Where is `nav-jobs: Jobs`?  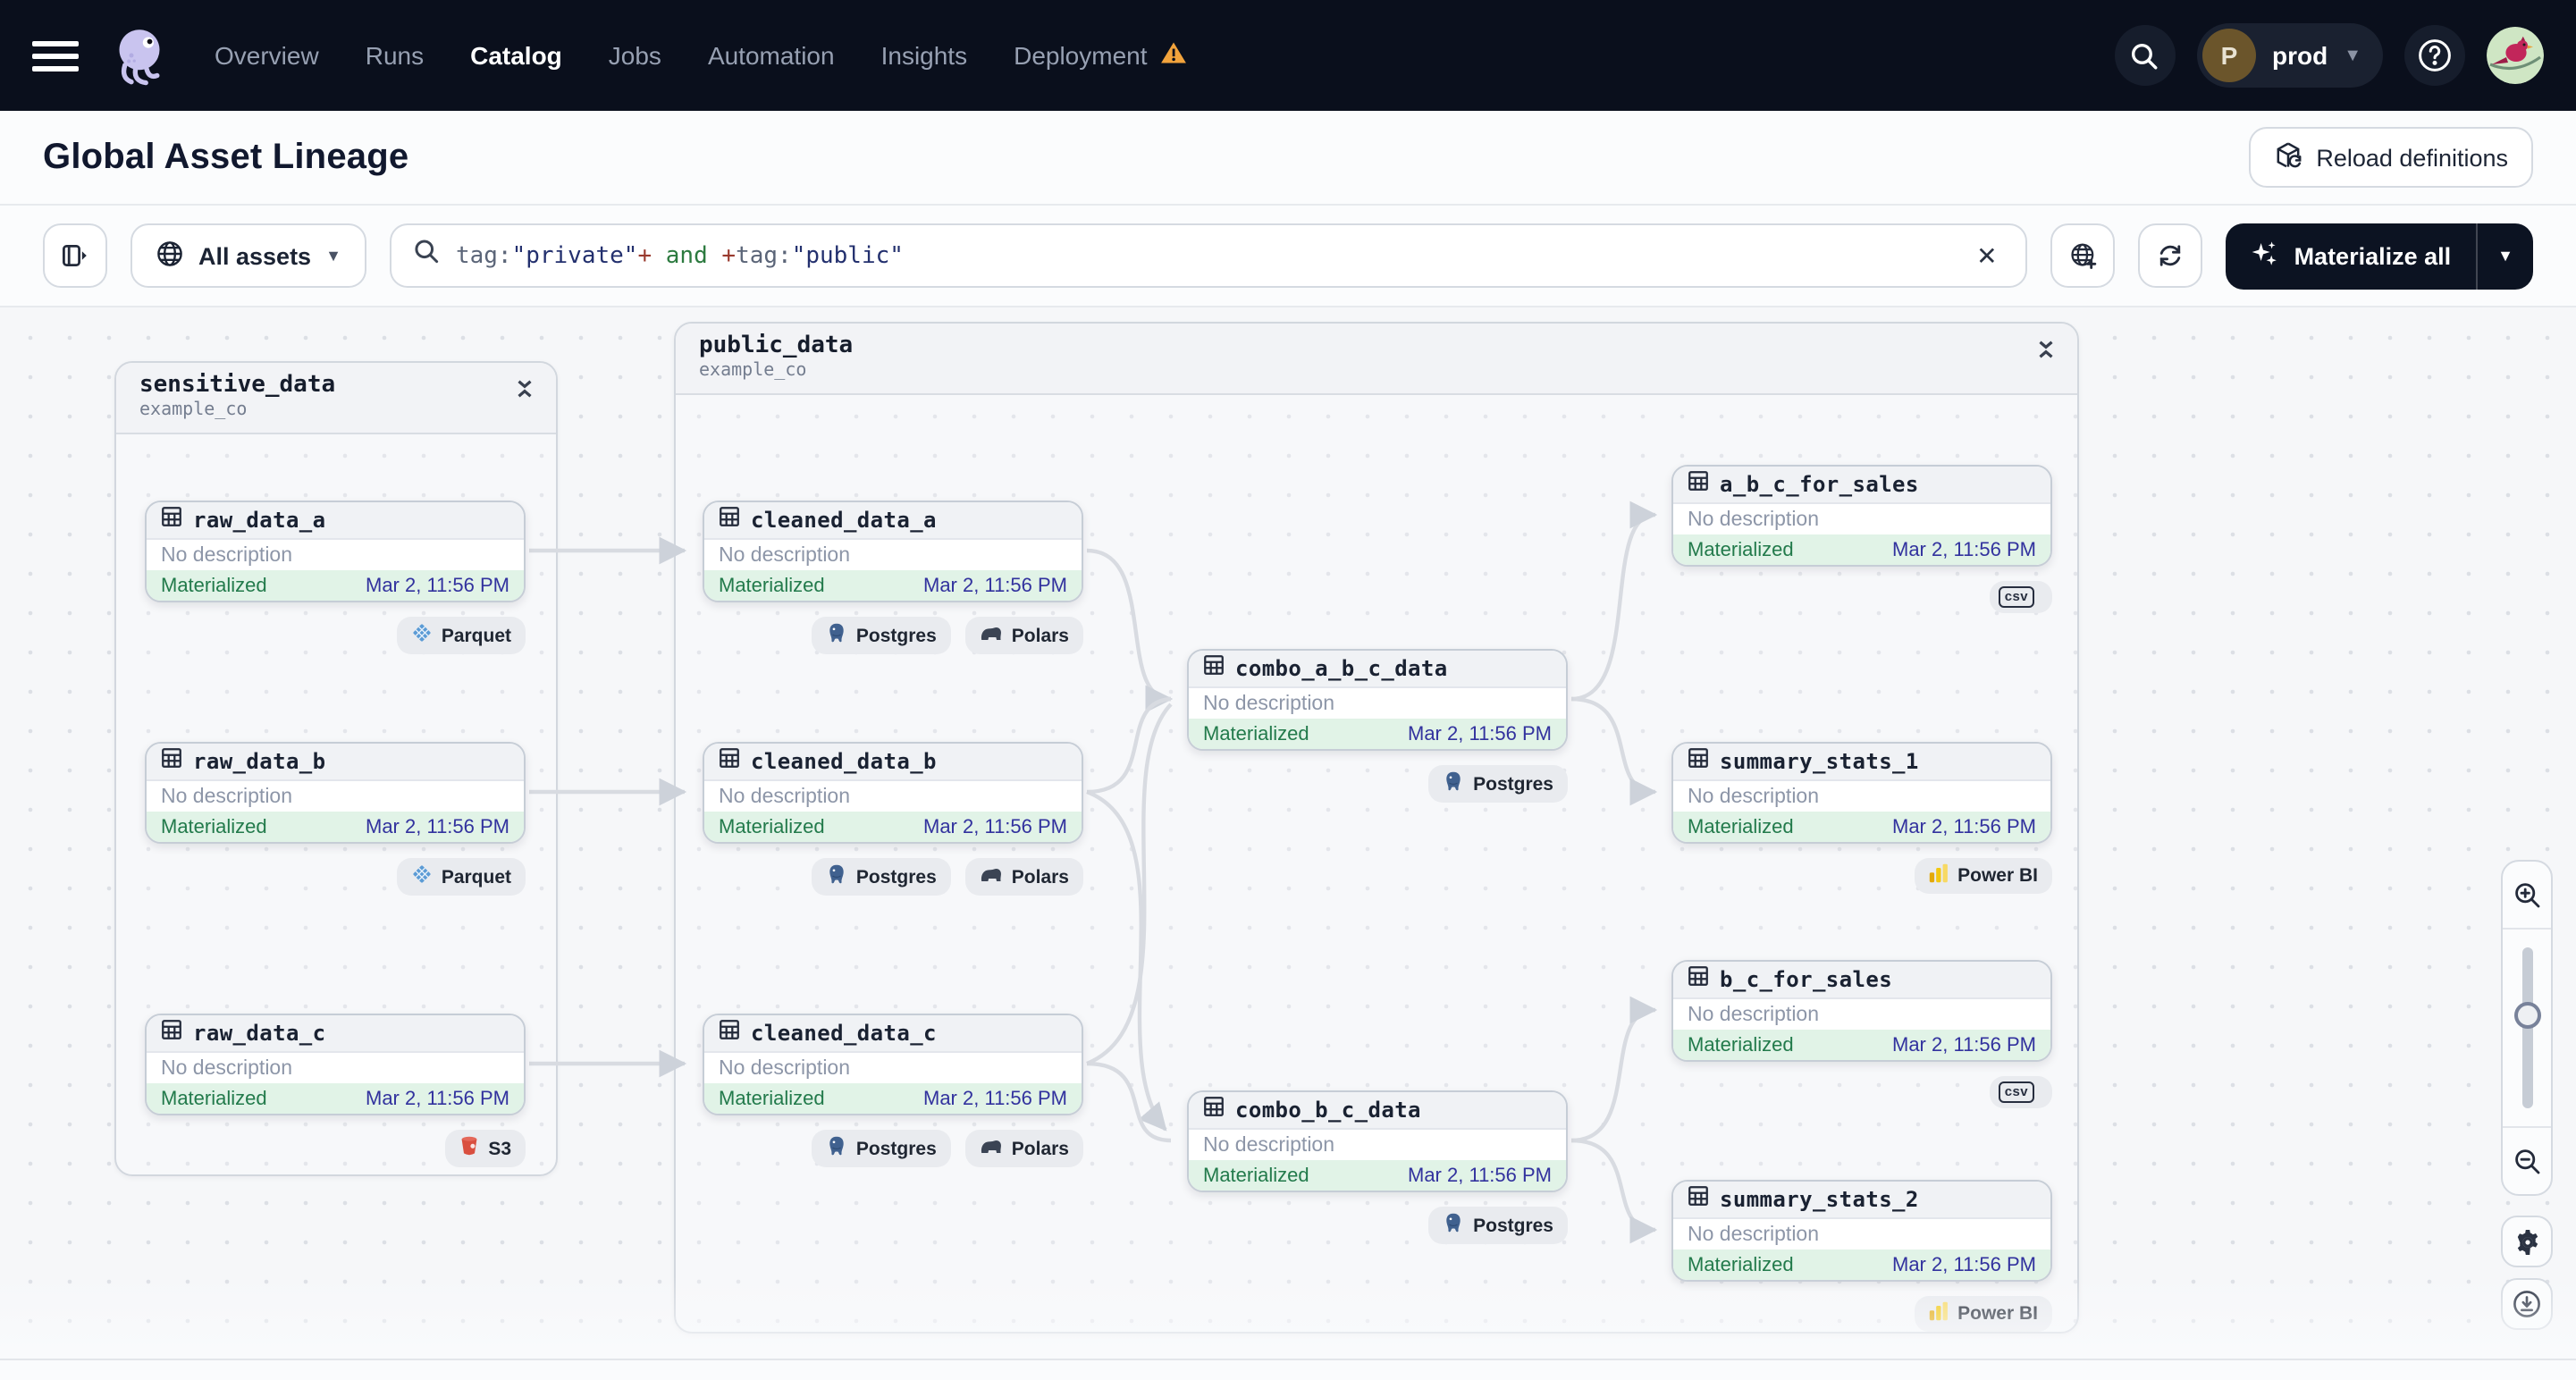
nav-jobs: Jobs is located at coordinates (635, 55).